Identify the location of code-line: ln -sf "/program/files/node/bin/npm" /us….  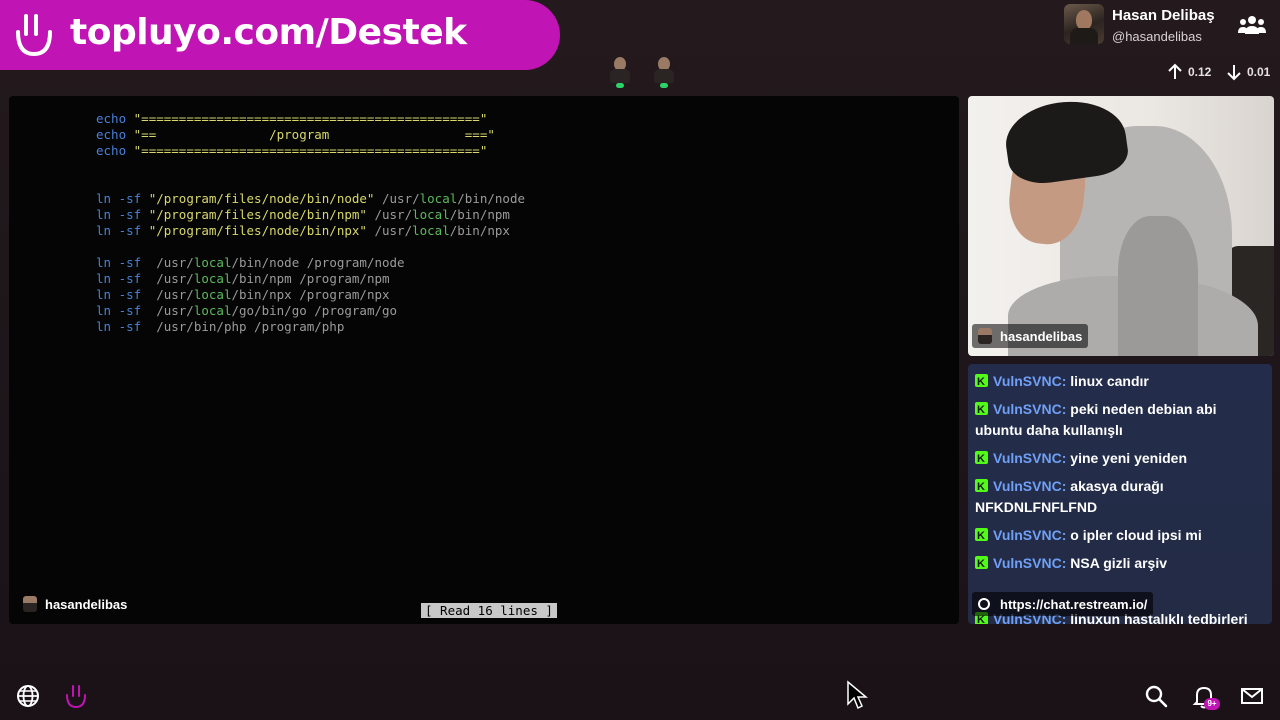
(303, 214).